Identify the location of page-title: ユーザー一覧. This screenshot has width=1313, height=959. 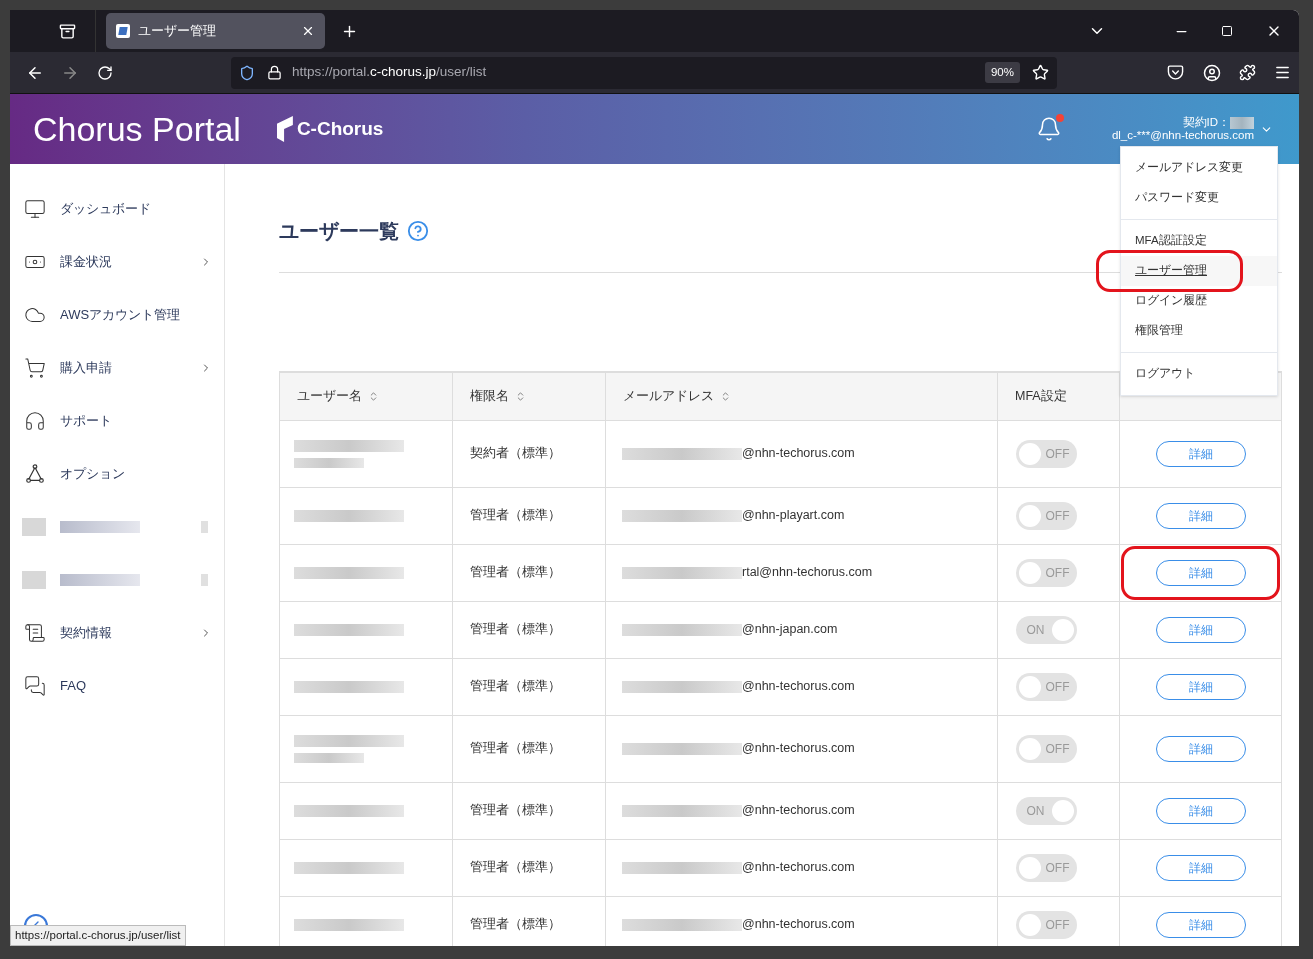
(339, 231).